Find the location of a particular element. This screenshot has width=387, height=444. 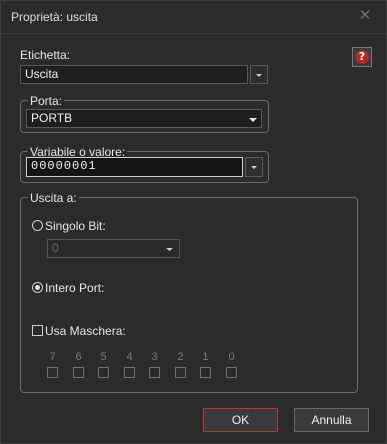

help-button: ? is located at coordinates (362, 57).